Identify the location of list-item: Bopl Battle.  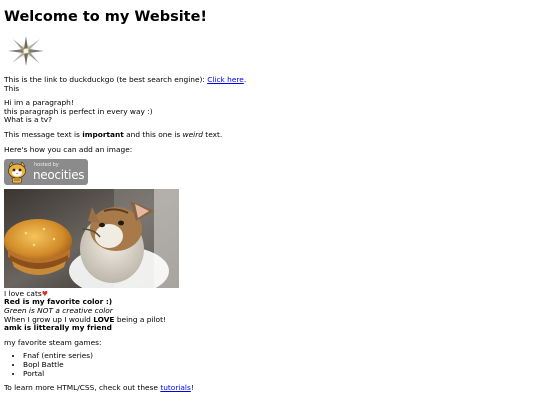
(278, 365).